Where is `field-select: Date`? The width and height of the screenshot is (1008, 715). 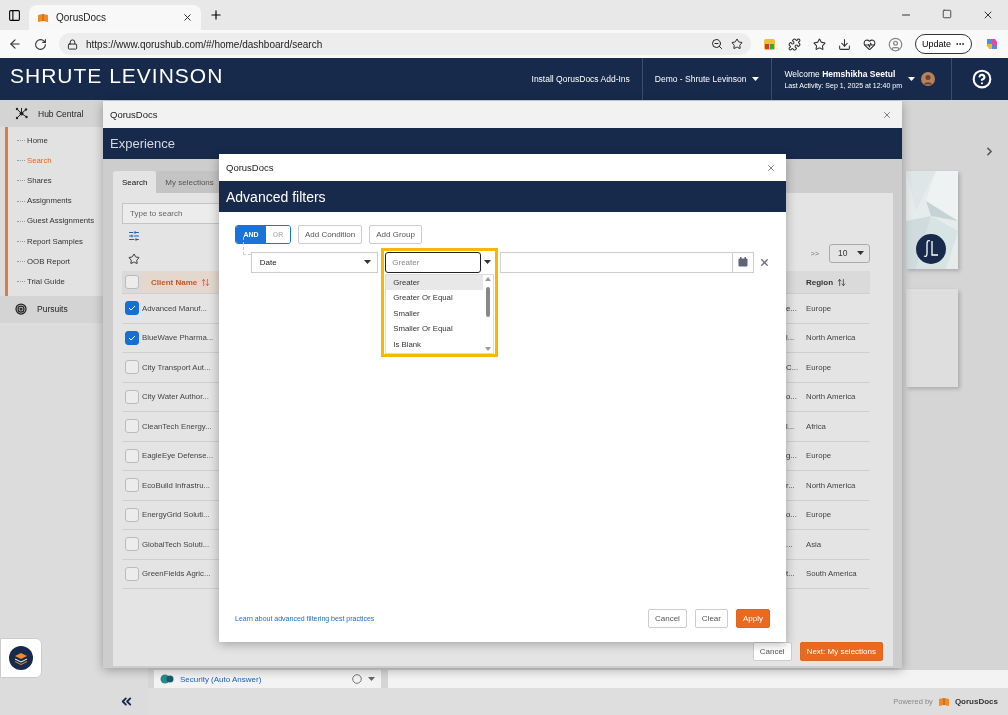
field-select: Date is located at coordinates (314, 262).